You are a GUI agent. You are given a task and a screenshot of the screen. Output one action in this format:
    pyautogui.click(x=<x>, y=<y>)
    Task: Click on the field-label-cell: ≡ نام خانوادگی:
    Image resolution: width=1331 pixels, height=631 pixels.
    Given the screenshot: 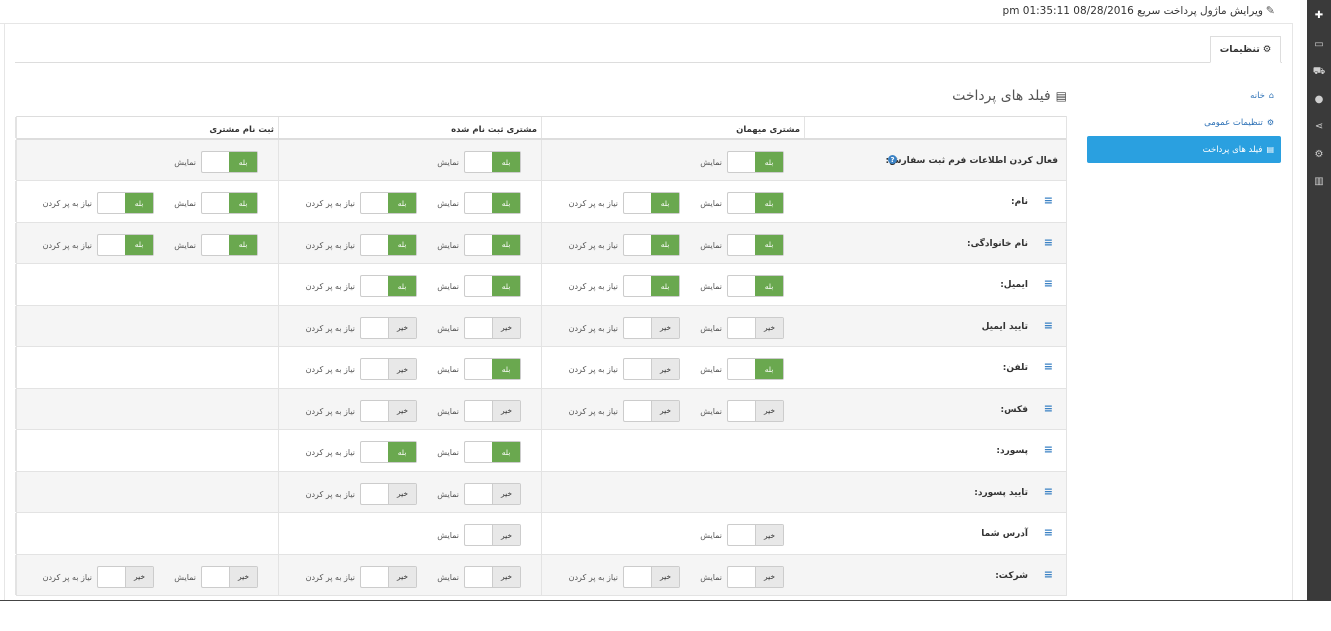 What is the action you would take?
    pyautogui.click(x=935, y=243)
    